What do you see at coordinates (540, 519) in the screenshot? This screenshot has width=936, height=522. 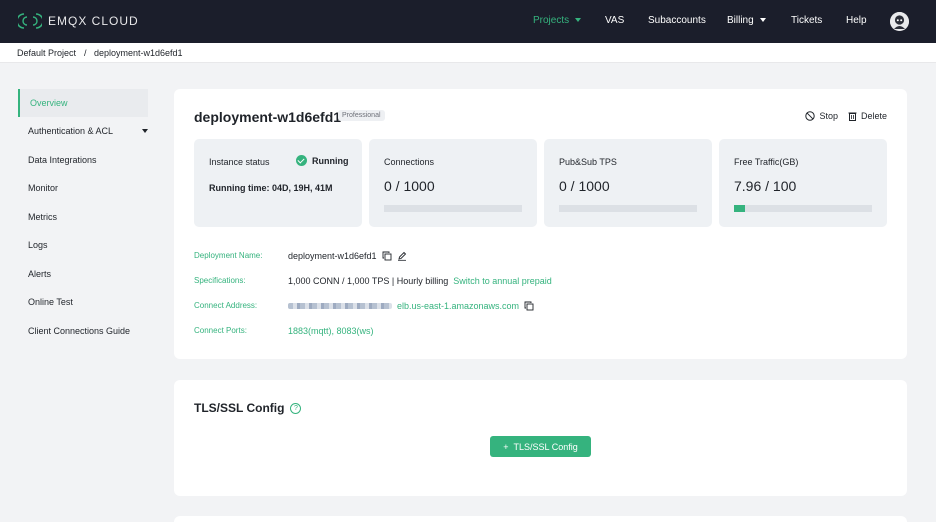 I see `next-section-card` at bounding box center [540, 519].